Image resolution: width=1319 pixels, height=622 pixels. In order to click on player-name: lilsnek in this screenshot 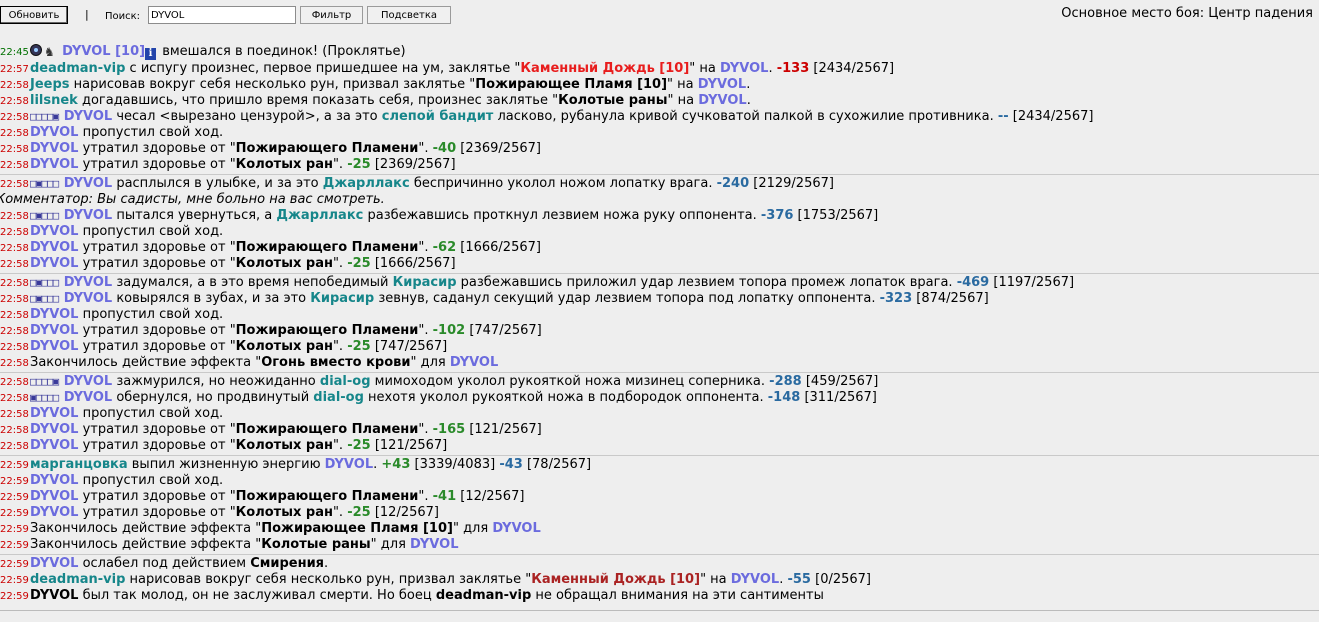, I will do `click(54, 100)`.